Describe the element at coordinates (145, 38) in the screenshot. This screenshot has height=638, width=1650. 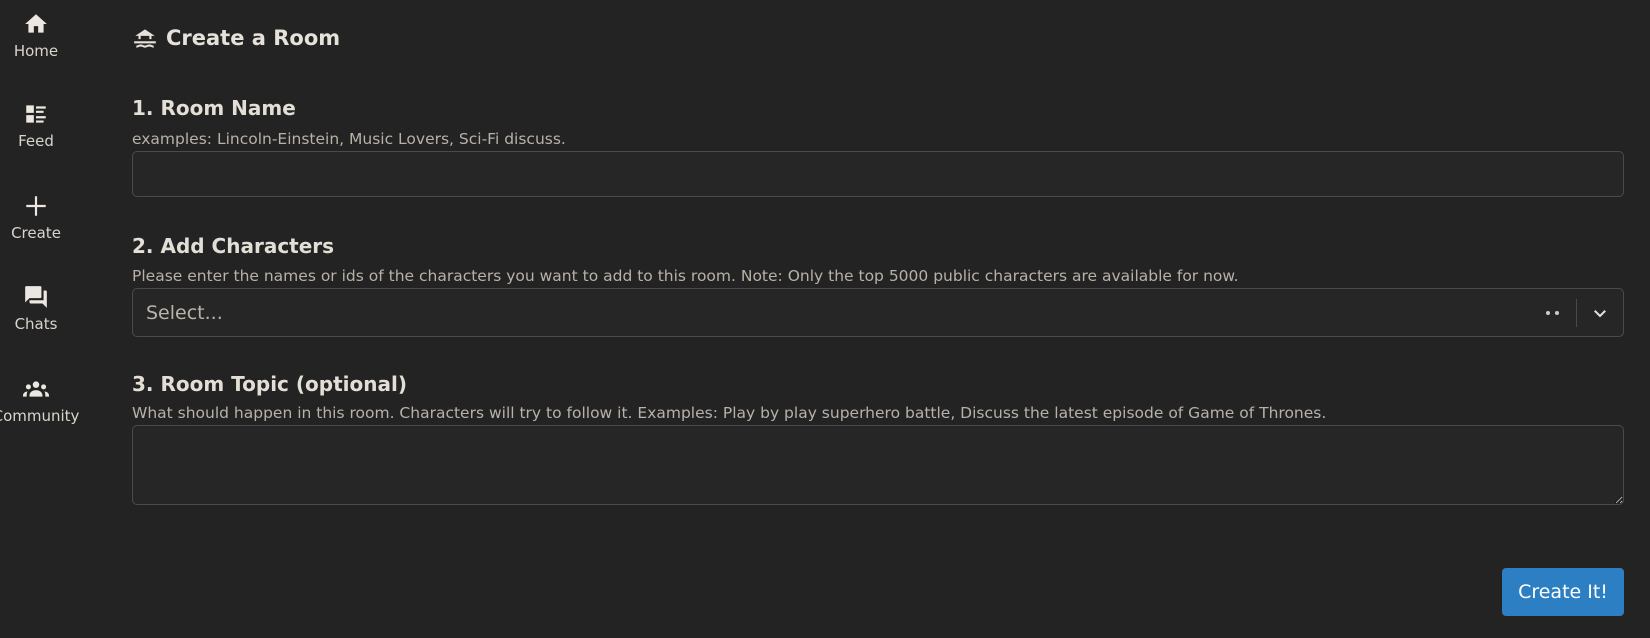
I see `room-icon` at that location.